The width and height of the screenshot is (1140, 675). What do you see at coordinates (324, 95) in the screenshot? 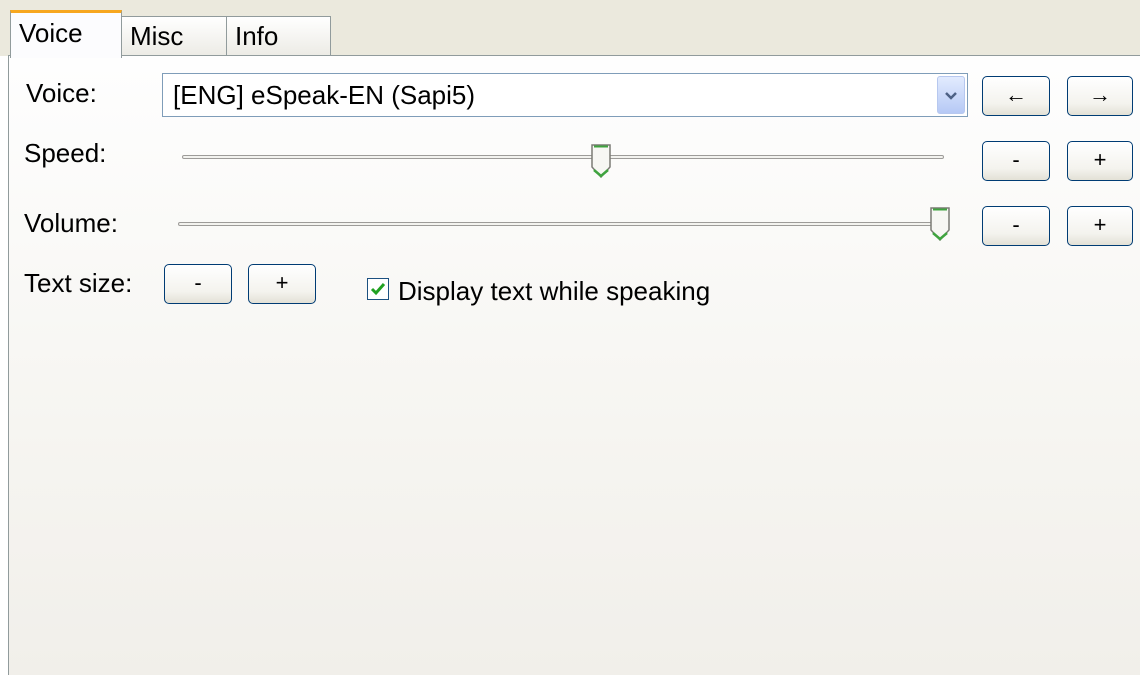
I see `voice-select-value: [ENG] eSpeak-EN (Sapi5)` at bounding box center [324, 95].